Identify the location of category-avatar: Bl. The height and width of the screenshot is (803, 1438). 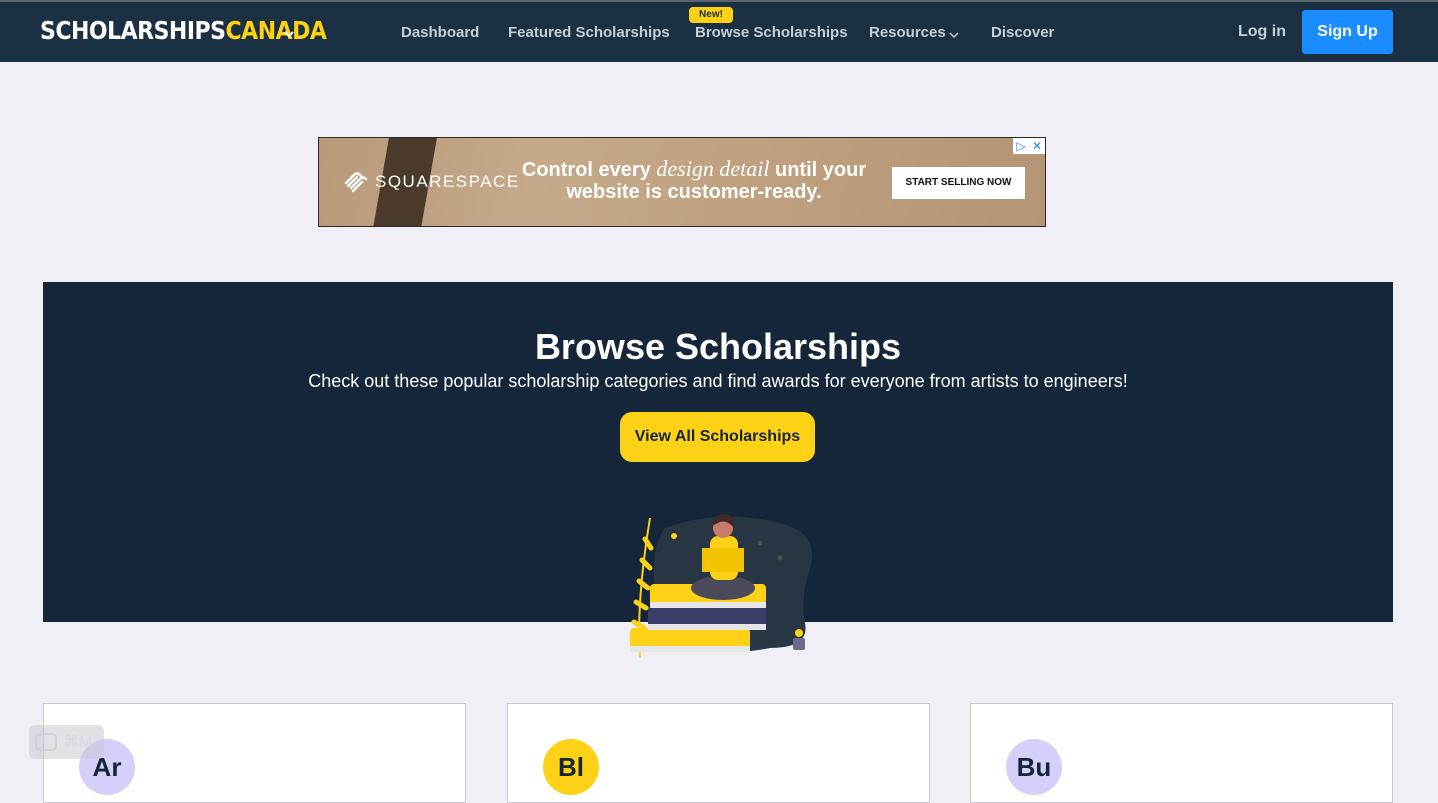
(571, 767).